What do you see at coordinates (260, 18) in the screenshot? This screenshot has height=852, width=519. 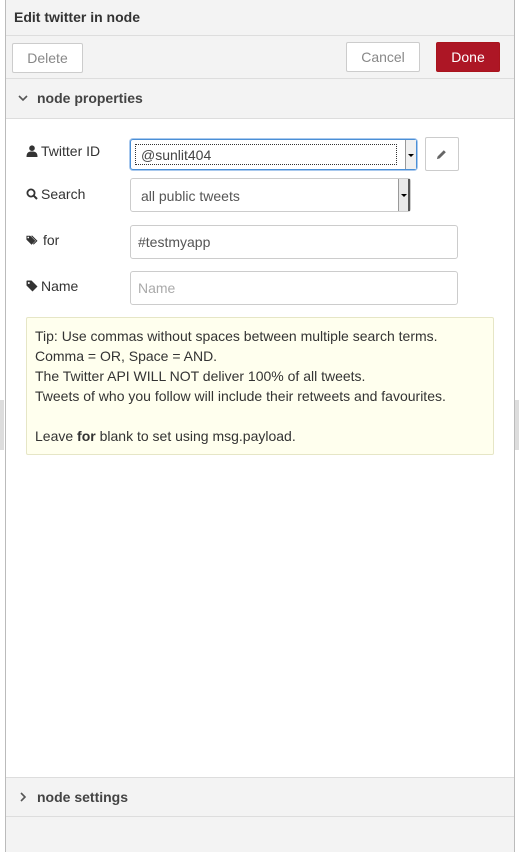 I see `tray-header: Edit twitter in node` at bounding box center [260, 18].